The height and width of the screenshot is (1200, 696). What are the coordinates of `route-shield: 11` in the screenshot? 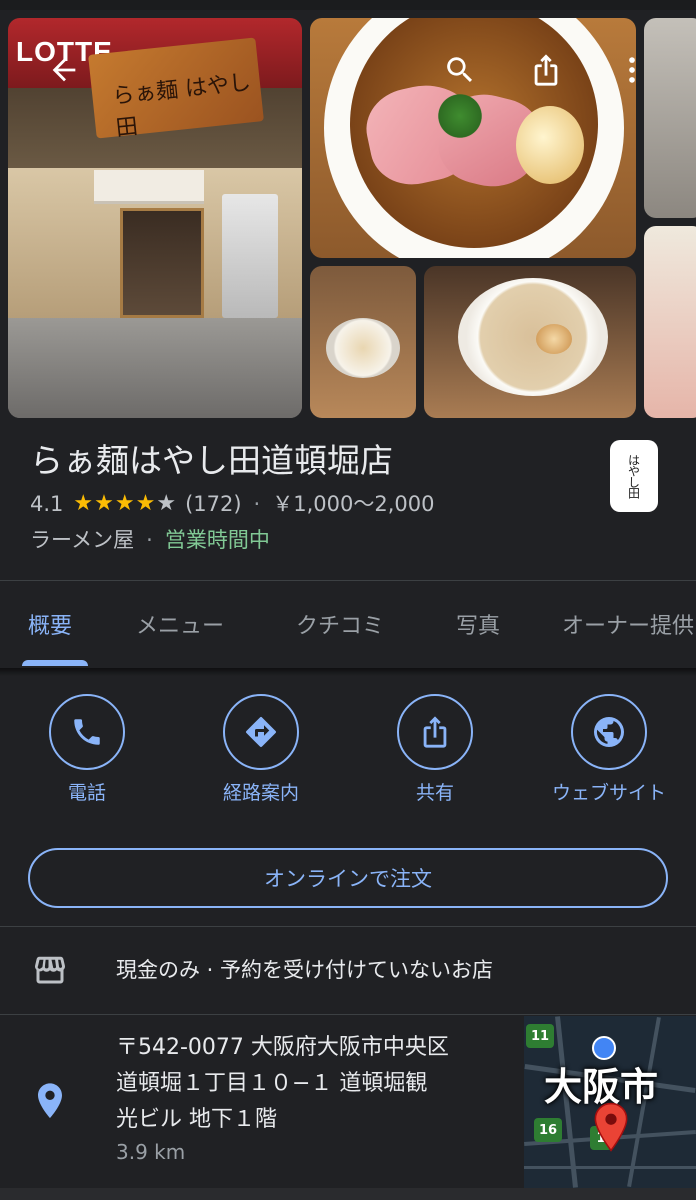 It's located at (540, 1036).